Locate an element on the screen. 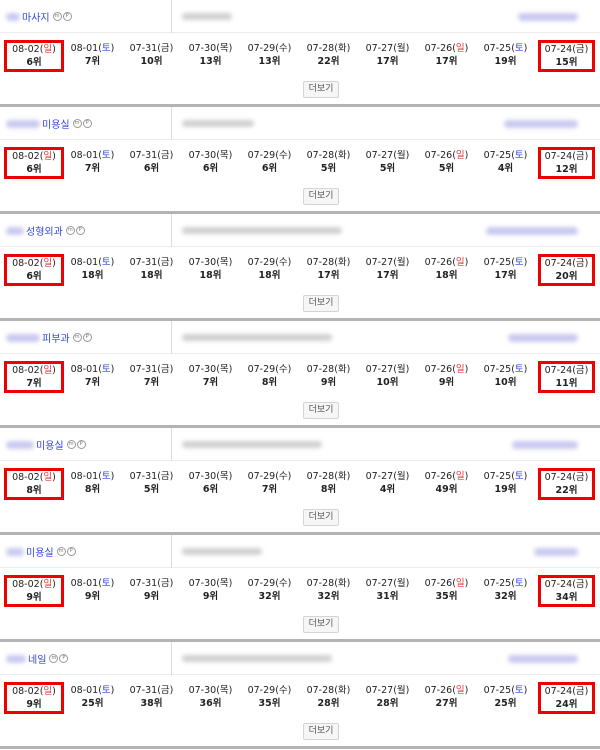  date-label: 07-24(금) is located at coordinates (566, 477).